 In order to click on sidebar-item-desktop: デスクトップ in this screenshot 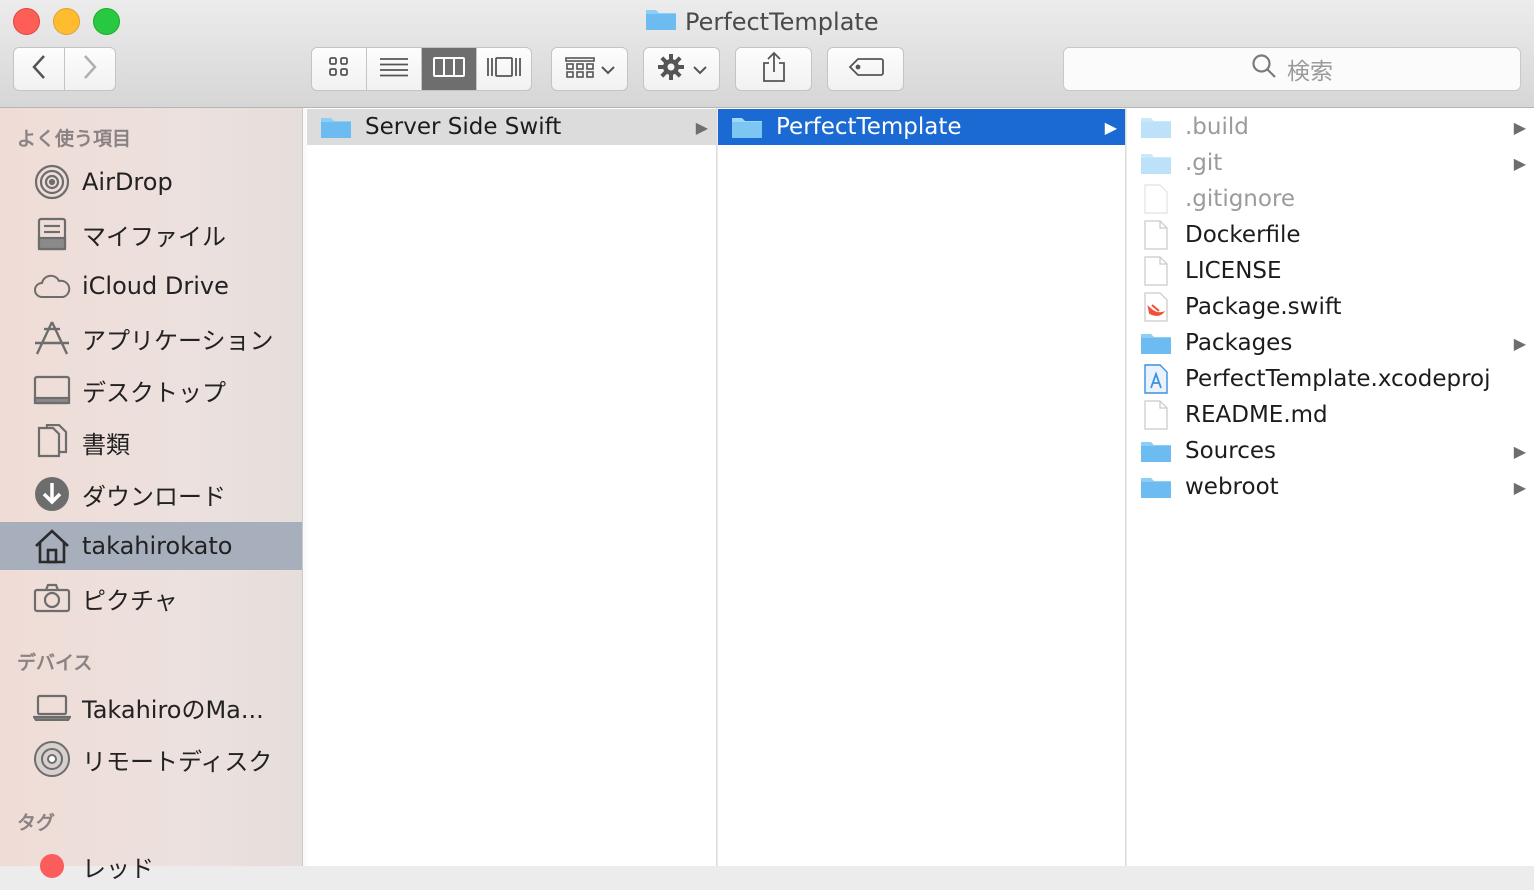, I will do `click(151, 390)`.